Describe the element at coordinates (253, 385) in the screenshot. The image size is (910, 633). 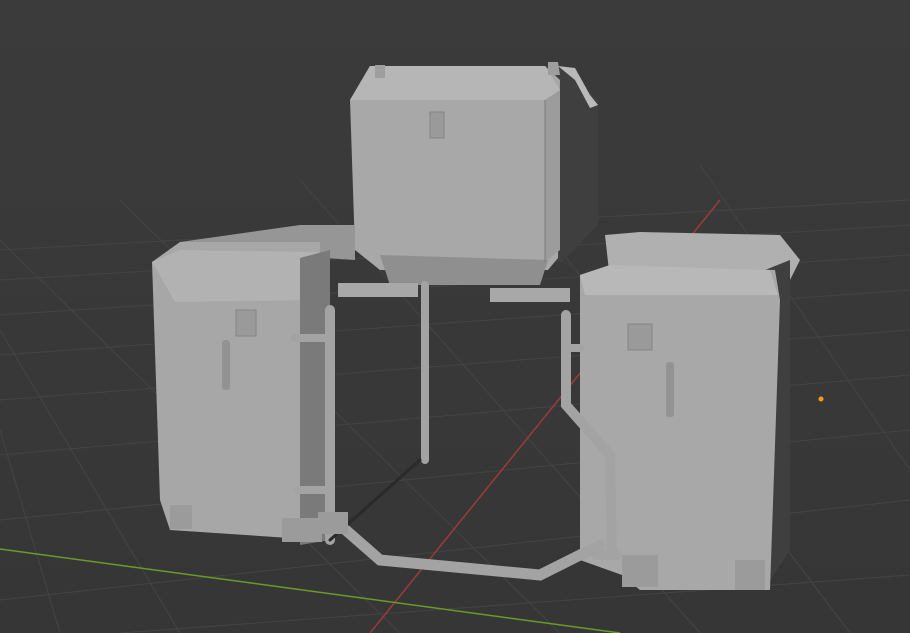
I see `left-pannier` at that location.